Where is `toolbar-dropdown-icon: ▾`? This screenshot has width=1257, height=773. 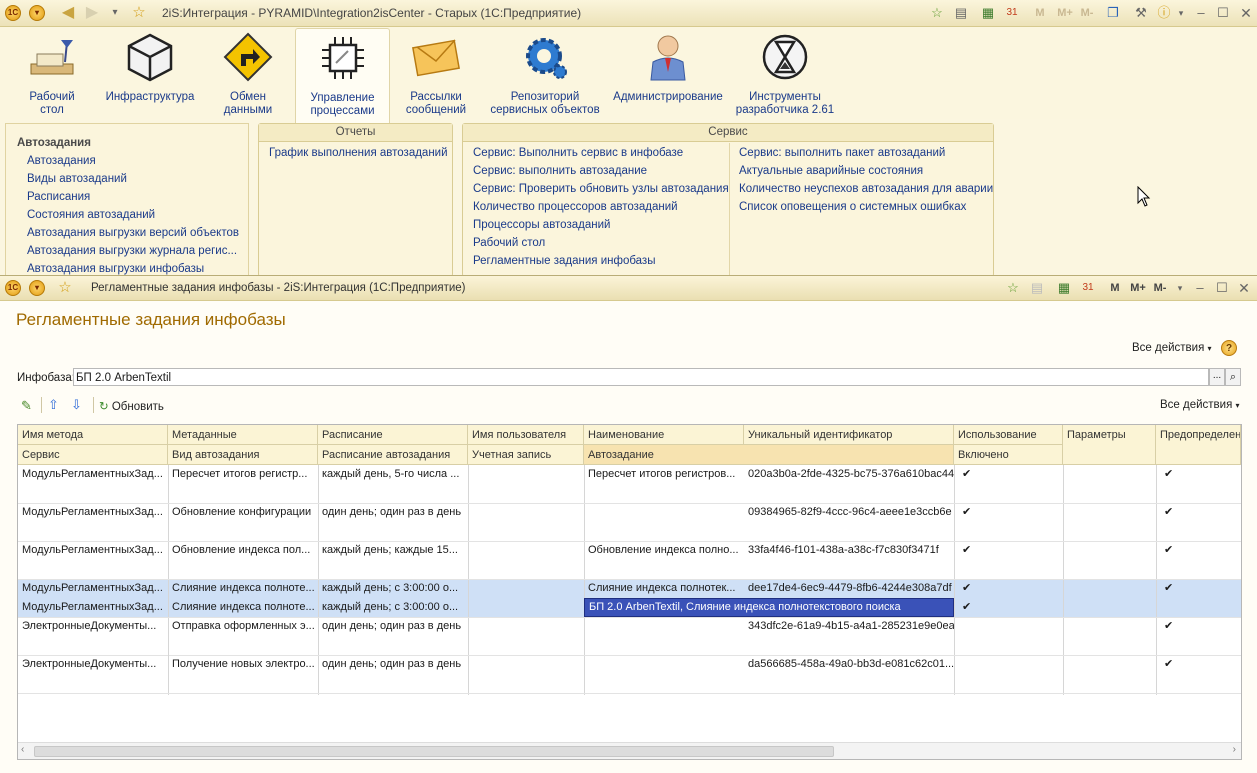 toolbar-dropdown-icon: ▾ is located at coordinates (1180, 288).